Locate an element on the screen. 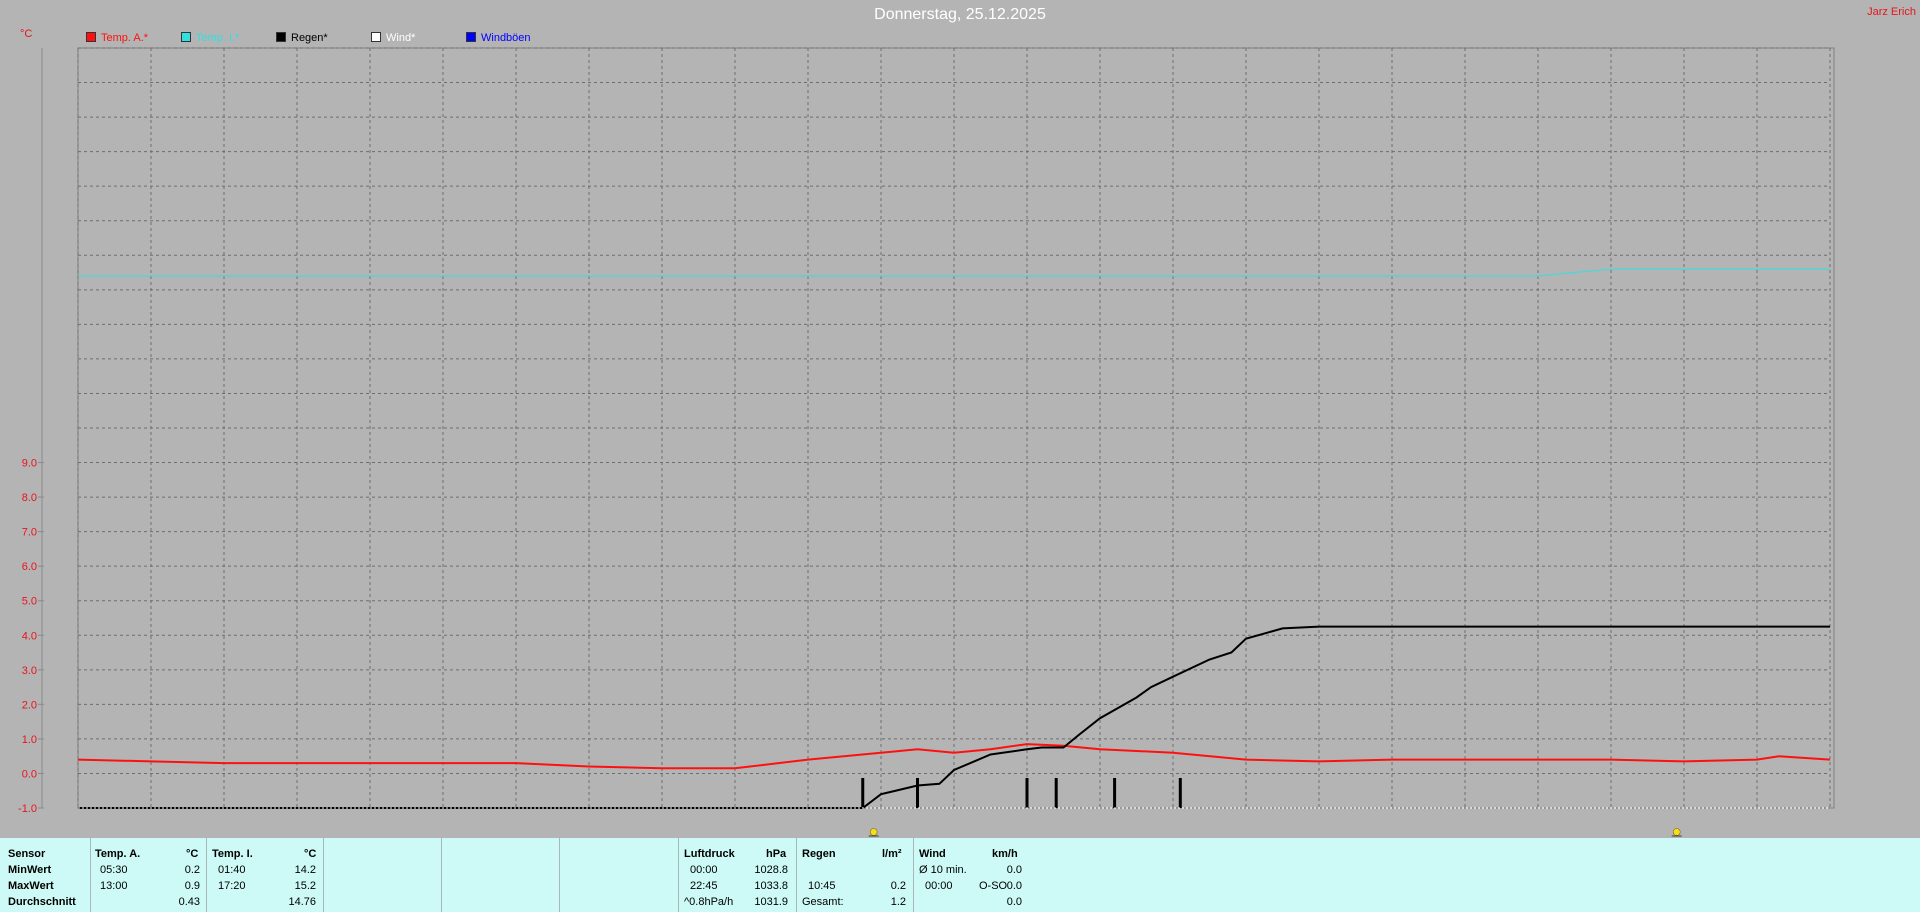 The image size is (1920, 912). legend-label: Windböen is located at coordinates (506, 38).